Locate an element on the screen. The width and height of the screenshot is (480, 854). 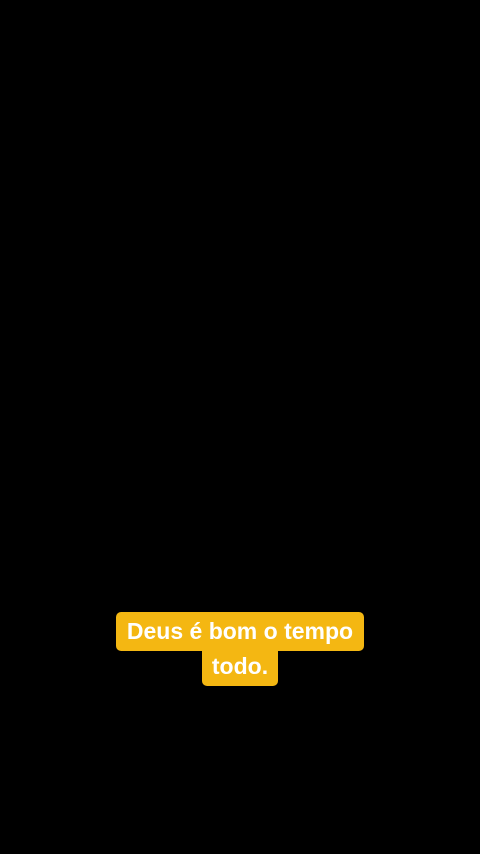
caption-line-2: todo. is located at coordinates (240, 667).